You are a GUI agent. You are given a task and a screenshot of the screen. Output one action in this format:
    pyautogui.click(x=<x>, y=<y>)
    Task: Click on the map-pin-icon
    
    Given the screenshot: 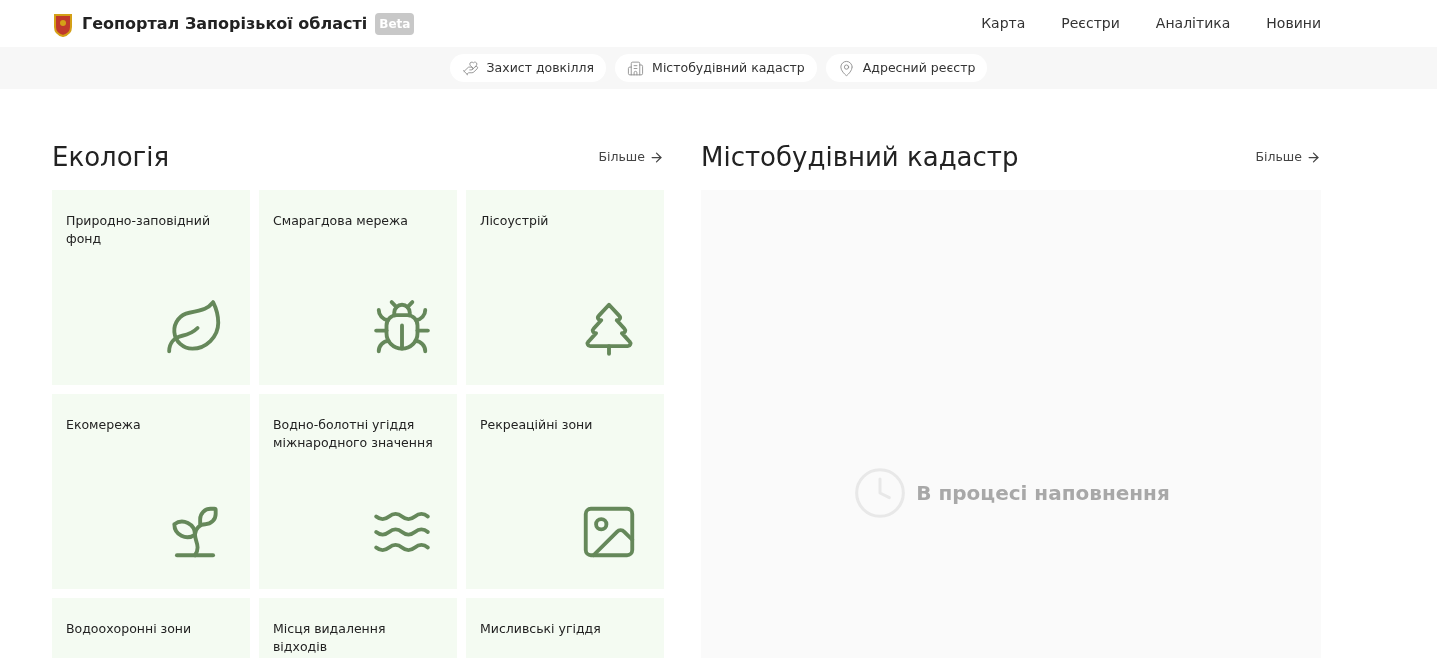 What is the action you would take?
    pyautogui.click(x=846, y=68)
    